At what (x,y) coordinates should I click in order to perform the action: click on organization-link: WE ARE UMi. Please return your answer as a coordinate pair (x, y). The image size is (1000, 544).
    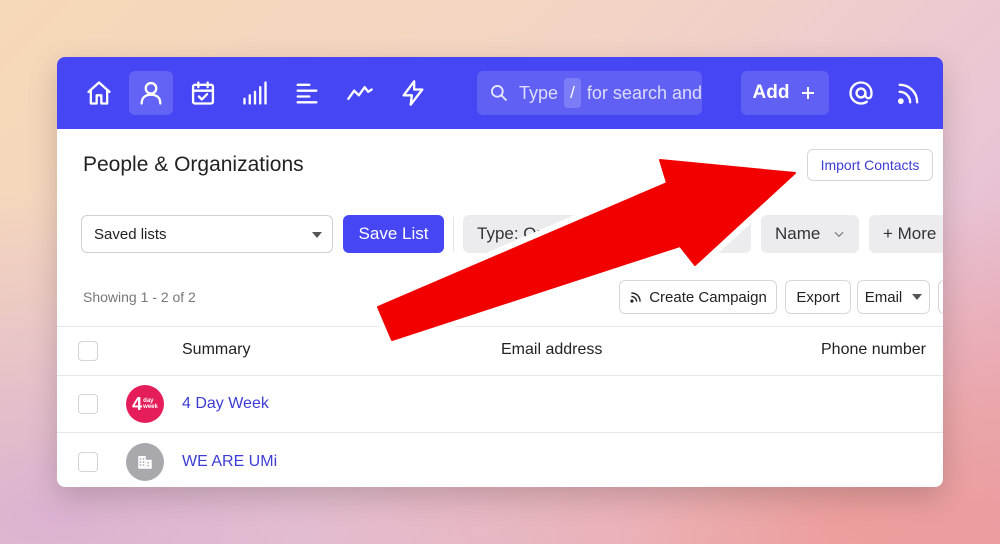
    Looking at the image, I should click on (229, 462).